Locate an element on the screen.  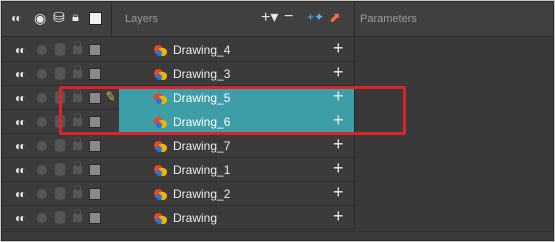
layer-row: ◐◐ Drawing_3 + is located at coordinates (277, 74).